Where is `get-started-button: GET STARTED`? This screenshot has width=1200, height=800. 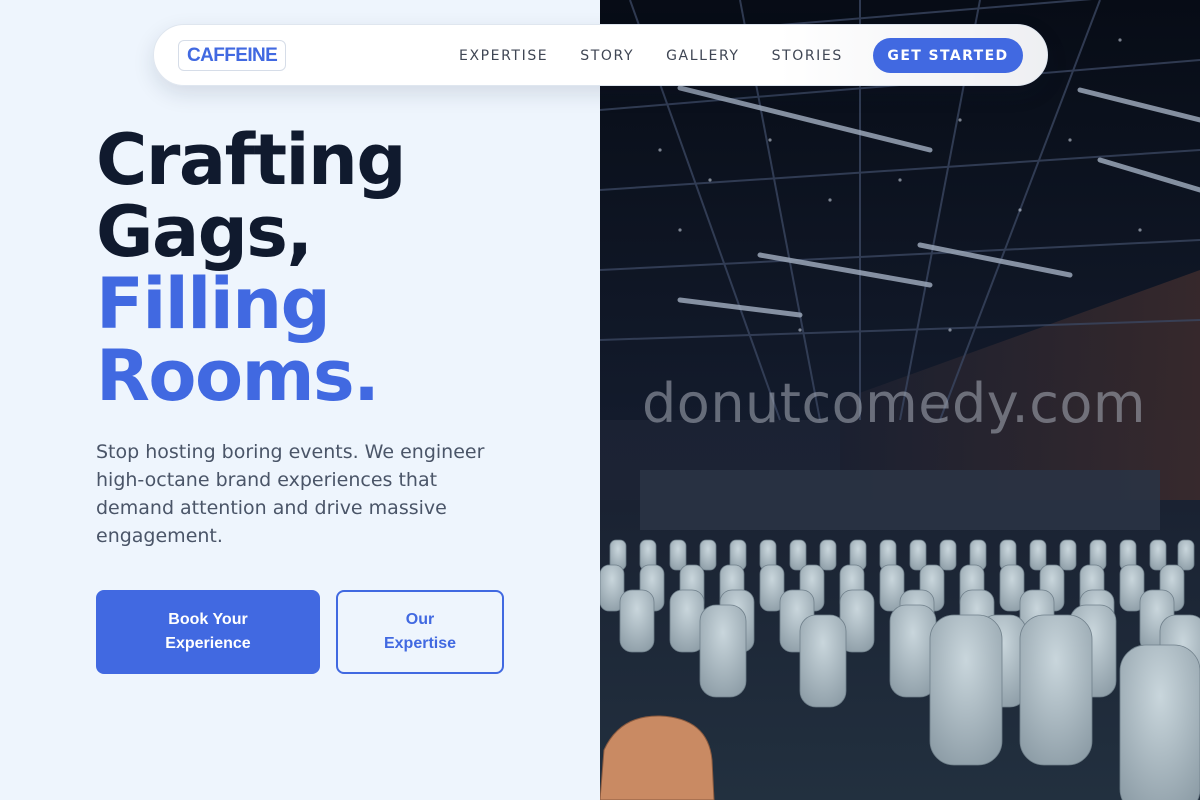 get-started-button: GET STARTED is located at coordinates (948, 55).